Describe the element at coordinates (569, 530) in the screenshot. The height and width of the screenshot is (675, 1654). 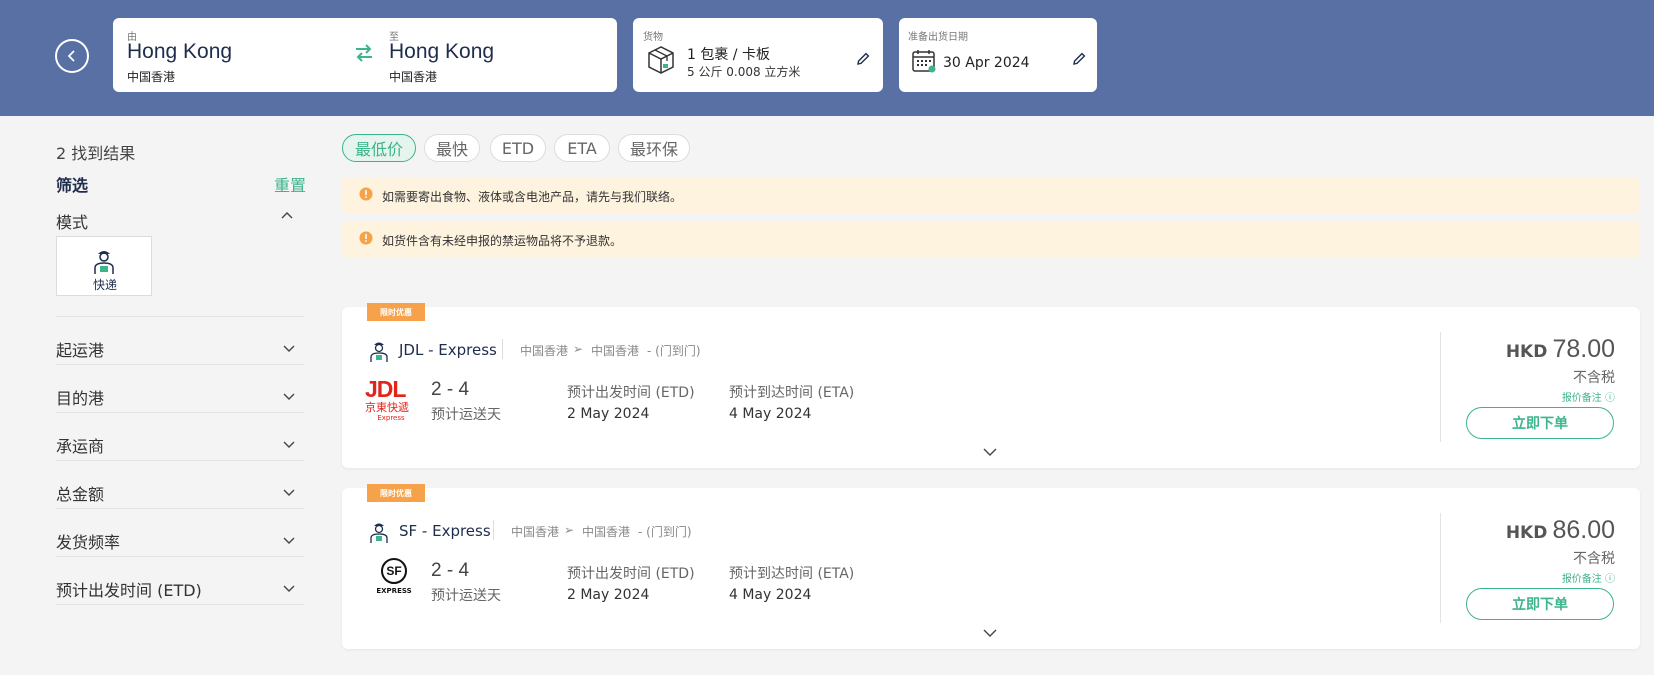
I see `arrow-right-icon: ➢` at that location.